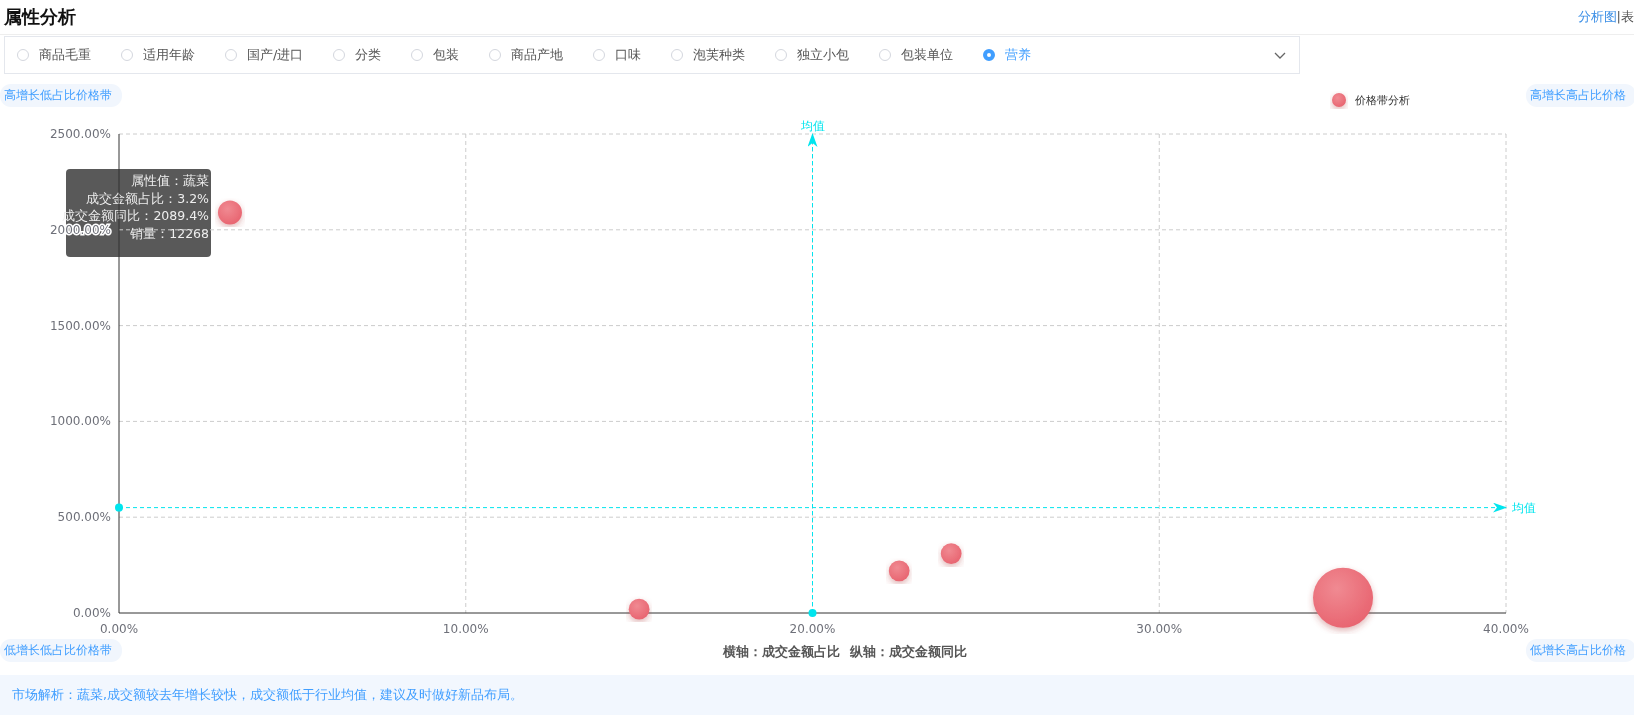  Describe the element at coordinates (170, 180) in the screenshot. I see `tooltip-line: 属性值：蔬菜` at that location.